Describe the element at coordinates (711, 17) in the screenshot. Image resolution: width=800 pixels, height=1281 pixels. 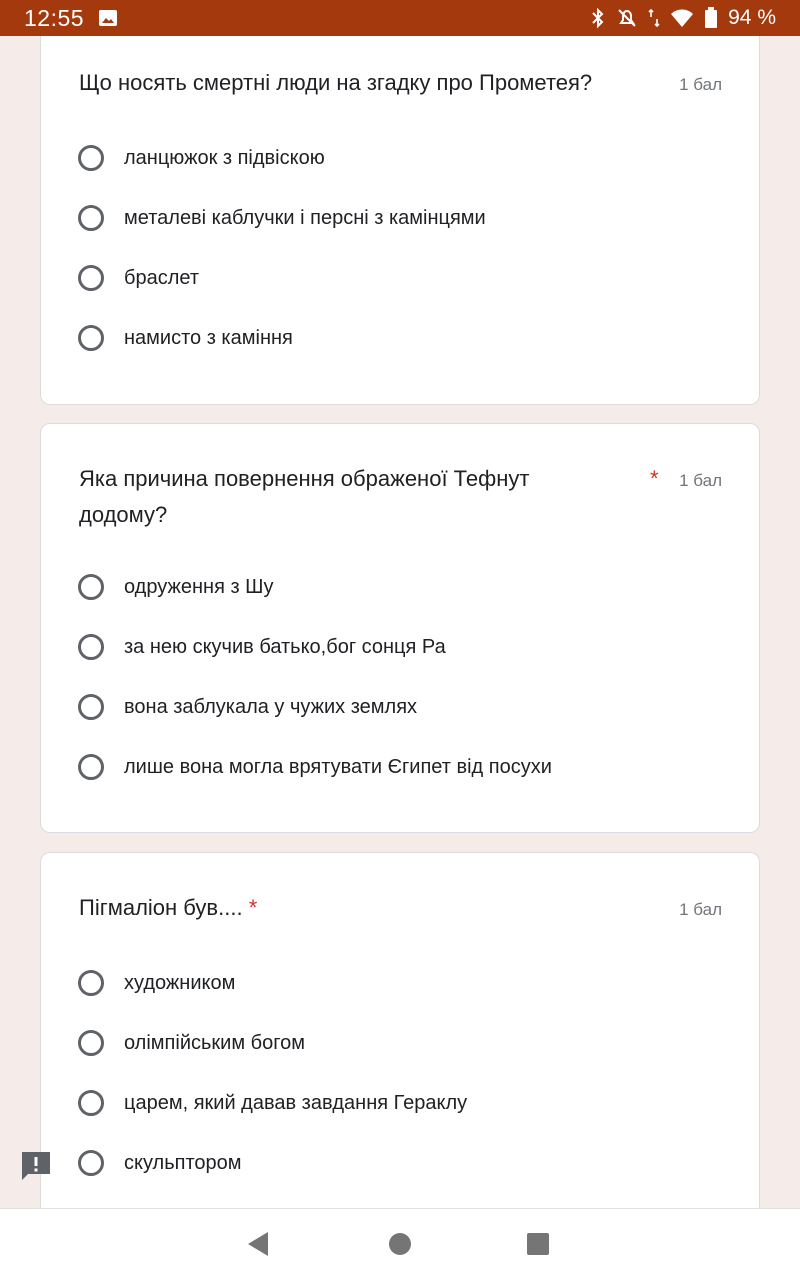
I see `battery-icon` at that location.